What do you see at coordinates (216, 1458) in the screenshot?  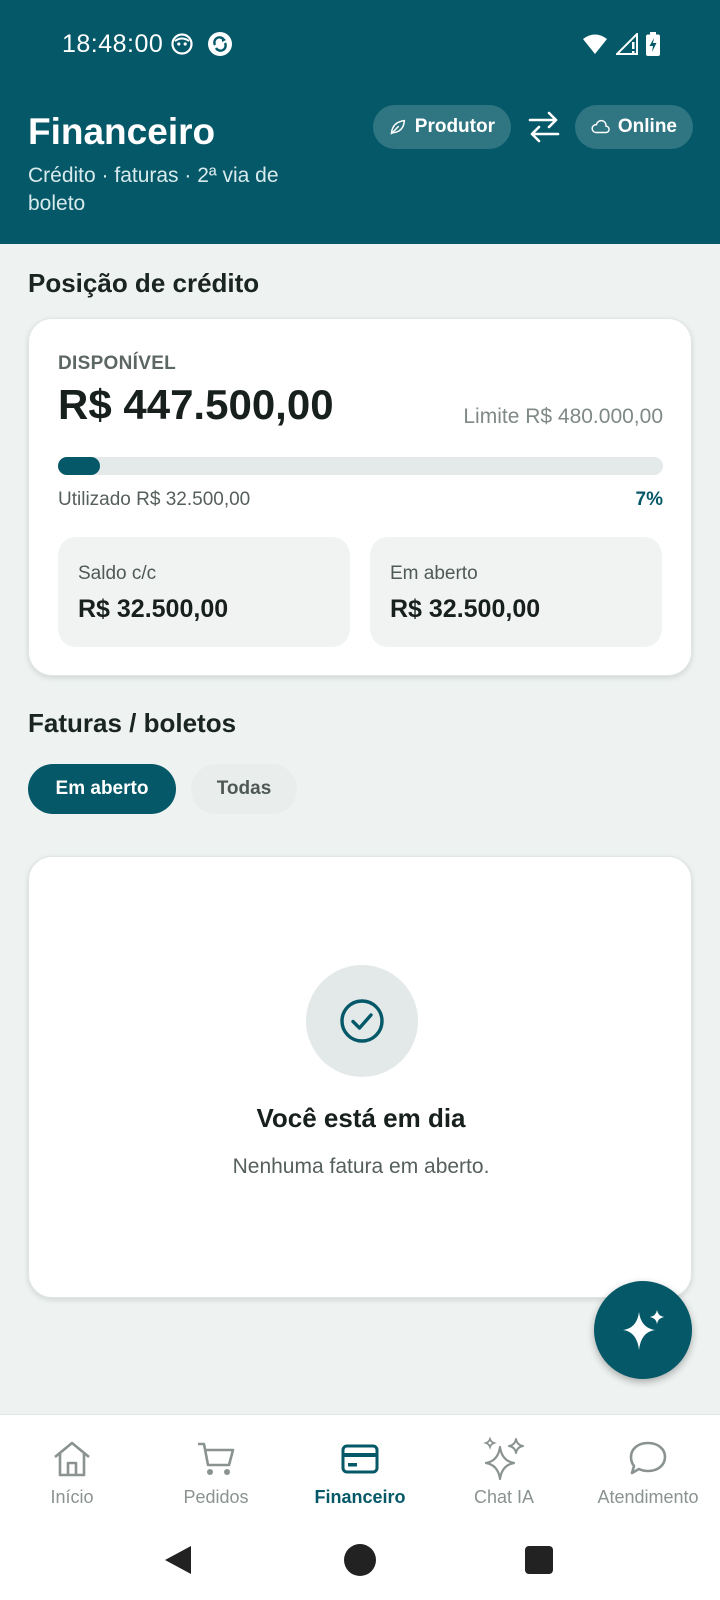 I see `cart-icon` at bounding box center [216, 1458].